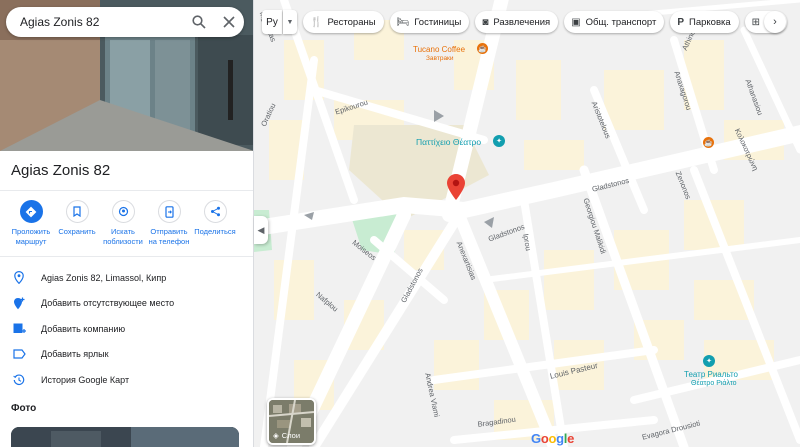  What do you see at coordinates (560, 438) in the screenshot?
I see `logo-letter: g` at bounding box center [560, 438].